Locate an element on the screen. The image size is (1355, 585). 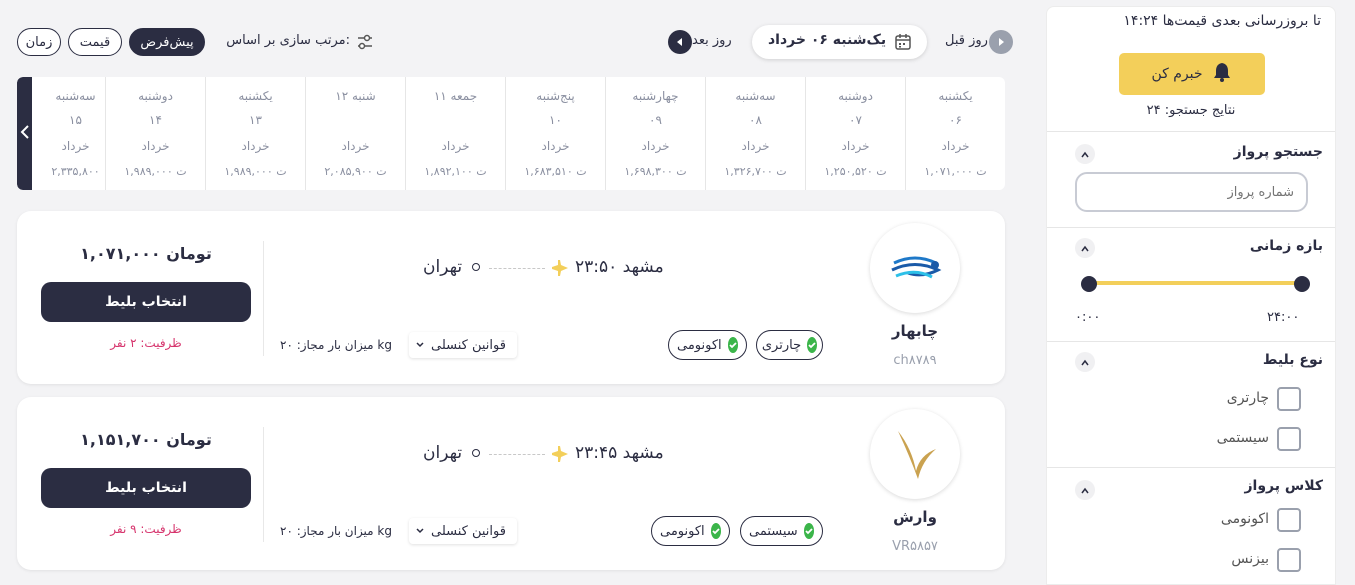
date-price: ۱,۶۹۸,۳۰۰ ت is located at coordinates (655, 171).